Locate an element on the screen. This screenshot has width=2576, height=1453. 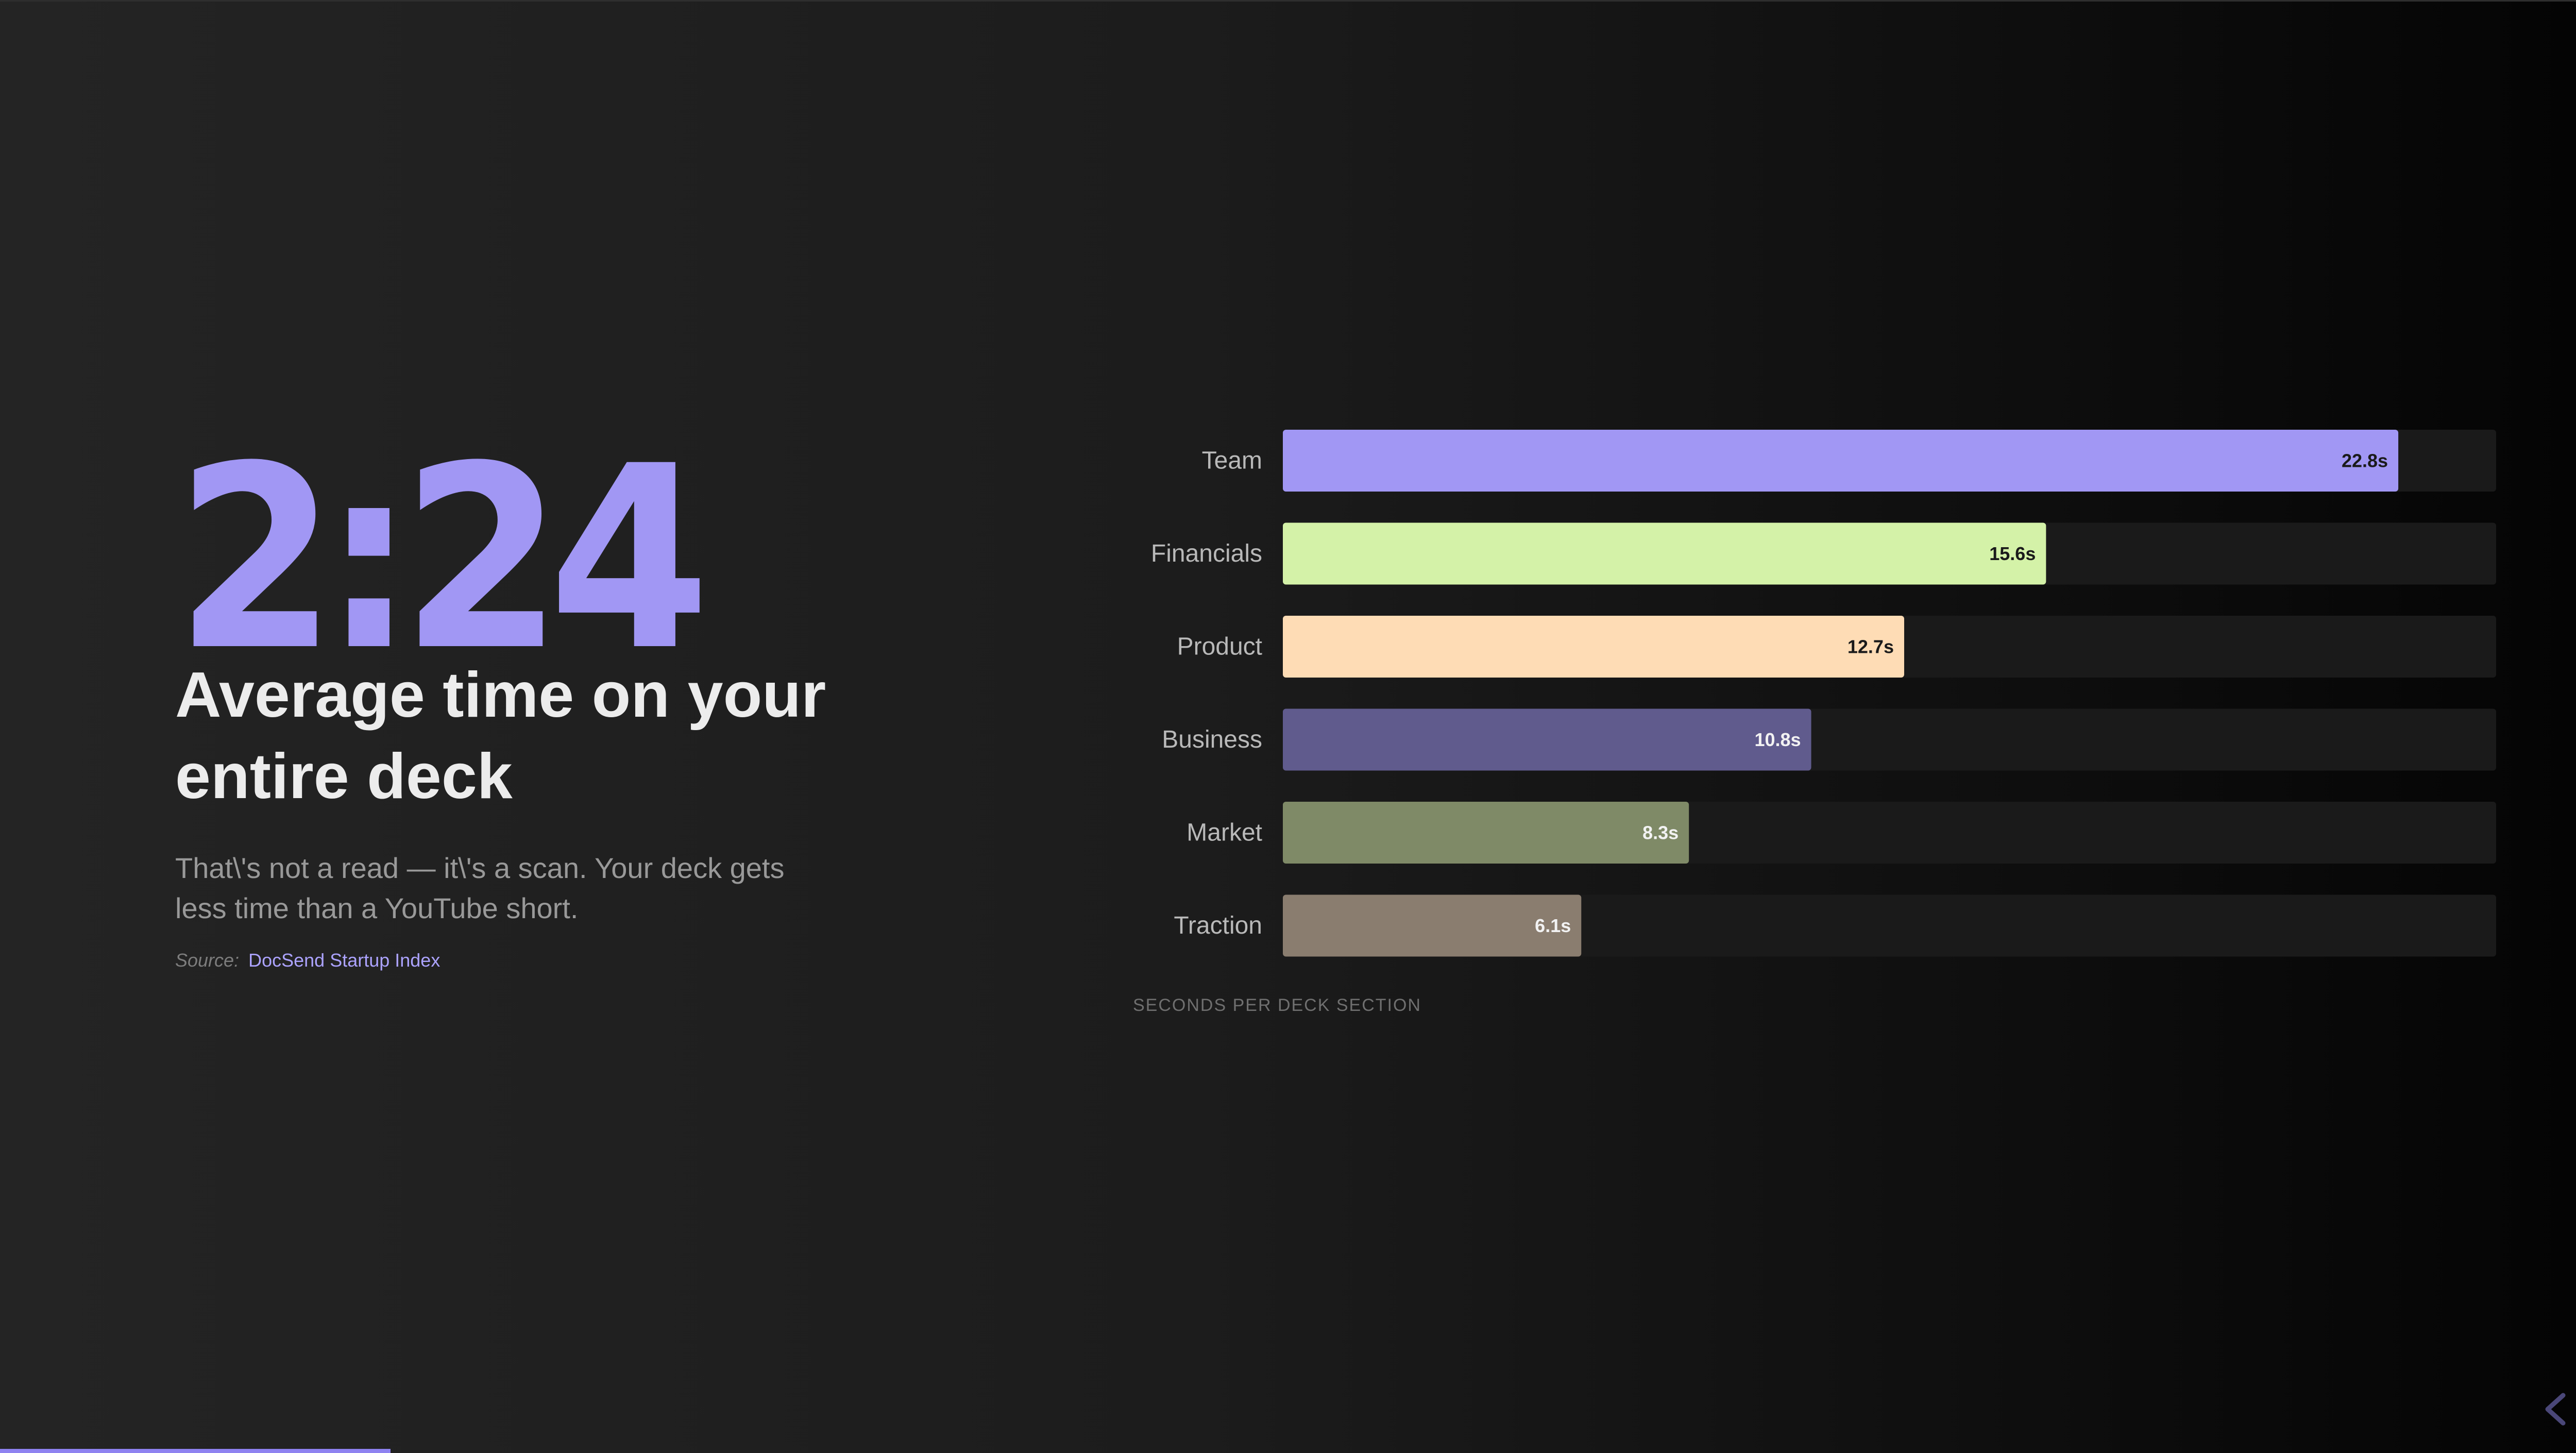
source-line: Source: DocSend Startup Index is located at coordinates (535, 961).